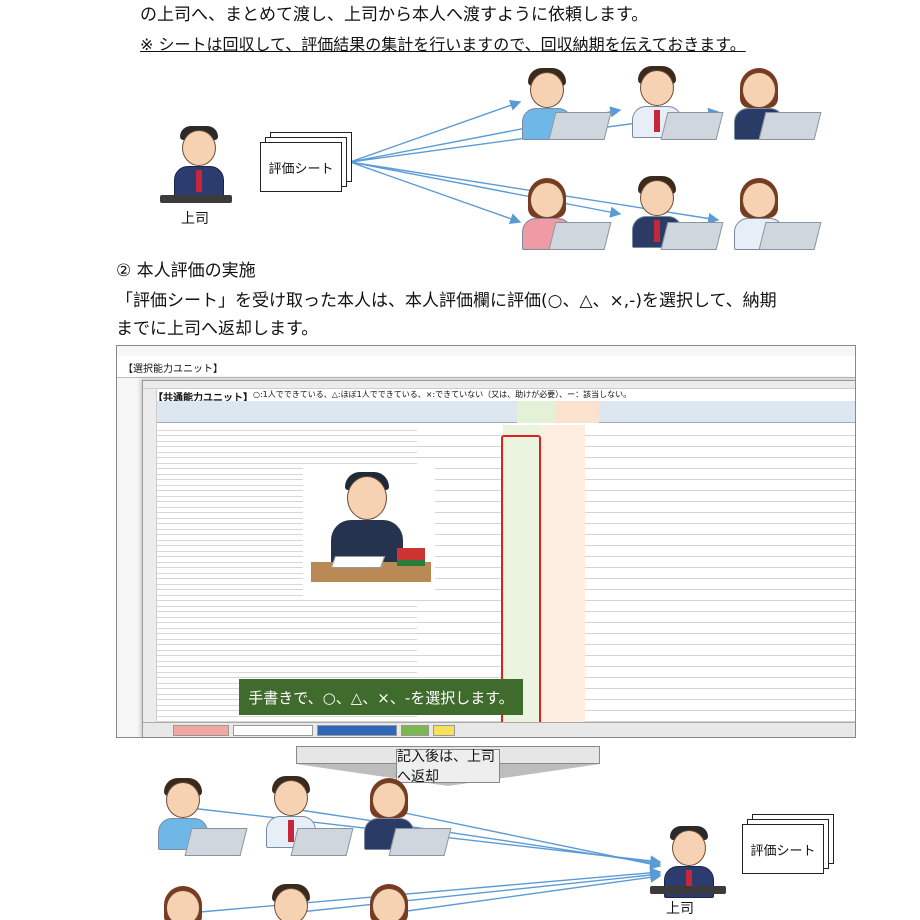 Image resolution: width=920 pixels, height=920 pixels. Describe the element at coordinates (486, 367) in the screenshot. I see `back-sheet-title: 【選択能力ユニット】` at that location.